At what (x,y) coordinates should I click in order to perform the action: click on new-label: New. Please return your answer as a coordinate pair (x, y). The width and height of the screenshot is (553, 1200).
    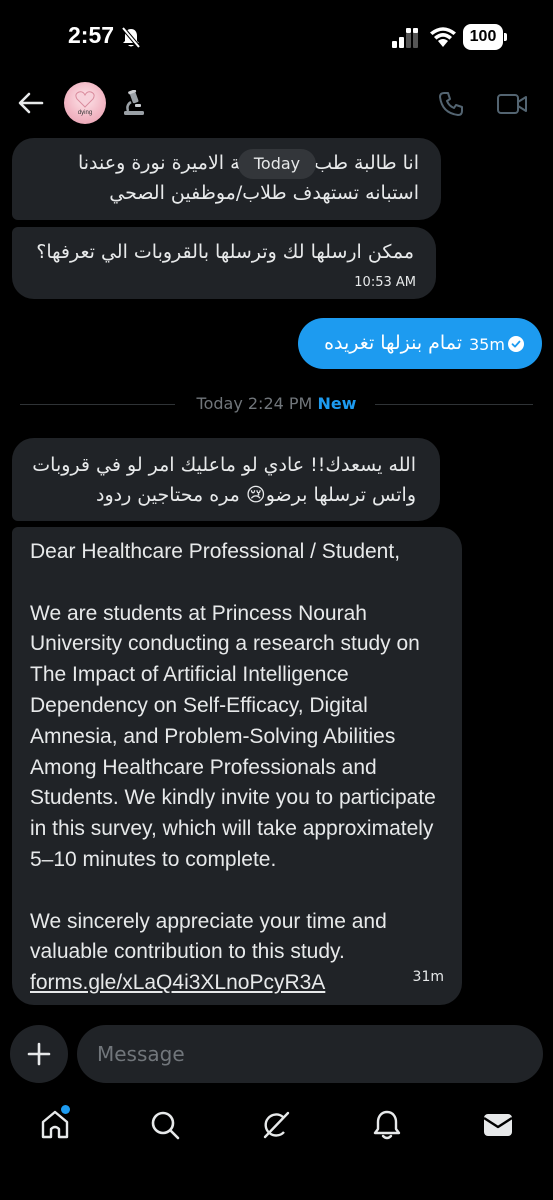
    Looking at the image, I should click on (337, 403).